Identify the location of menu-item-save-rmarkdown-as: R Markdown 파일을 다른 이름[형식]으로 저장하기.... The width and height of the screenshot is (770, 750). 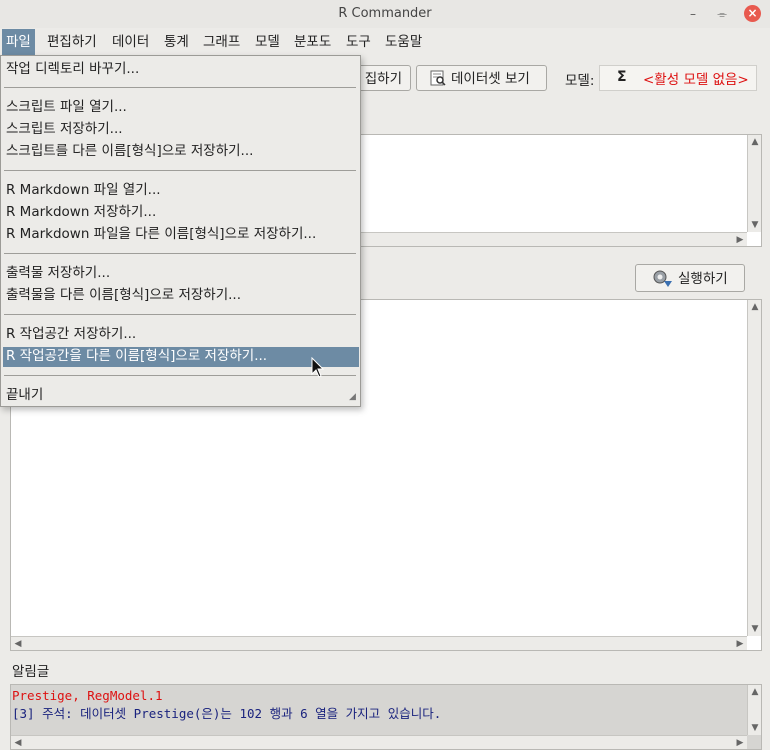
(161, 234).